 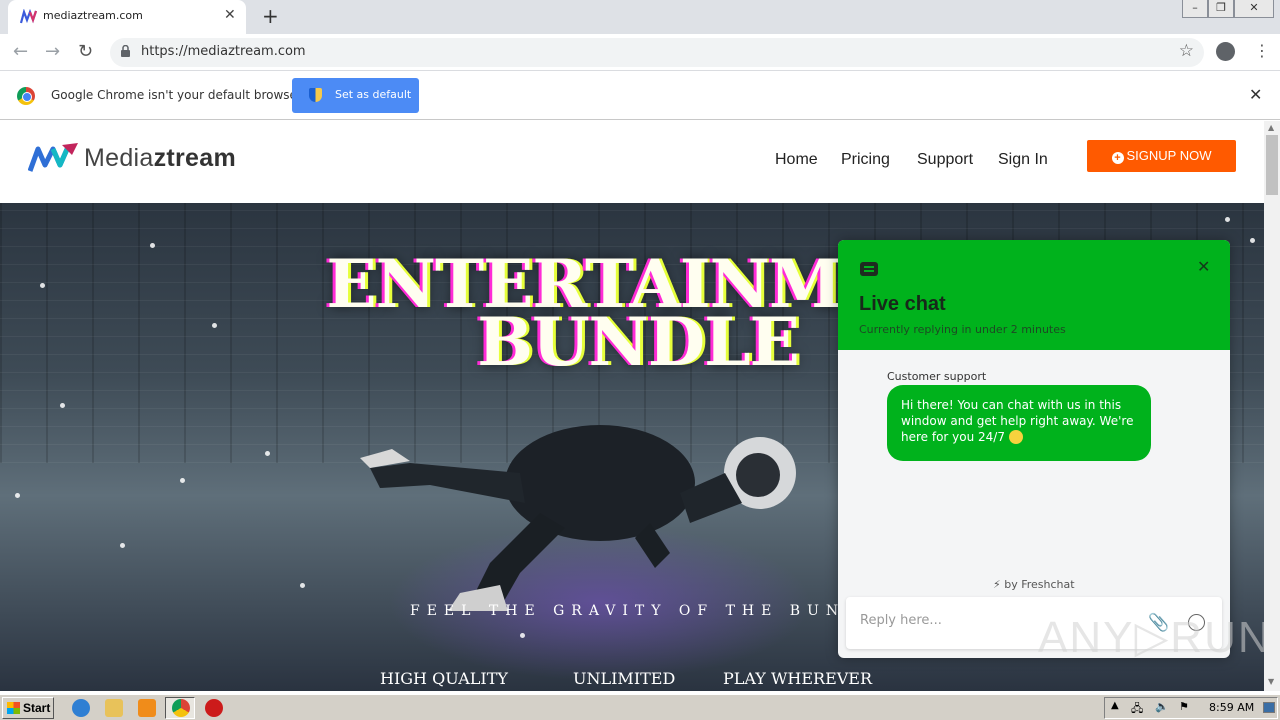 What do you see at coordinates (945, 160) in the screenshot?
I see `nav-support: Support` at bounding box center [945, 160].